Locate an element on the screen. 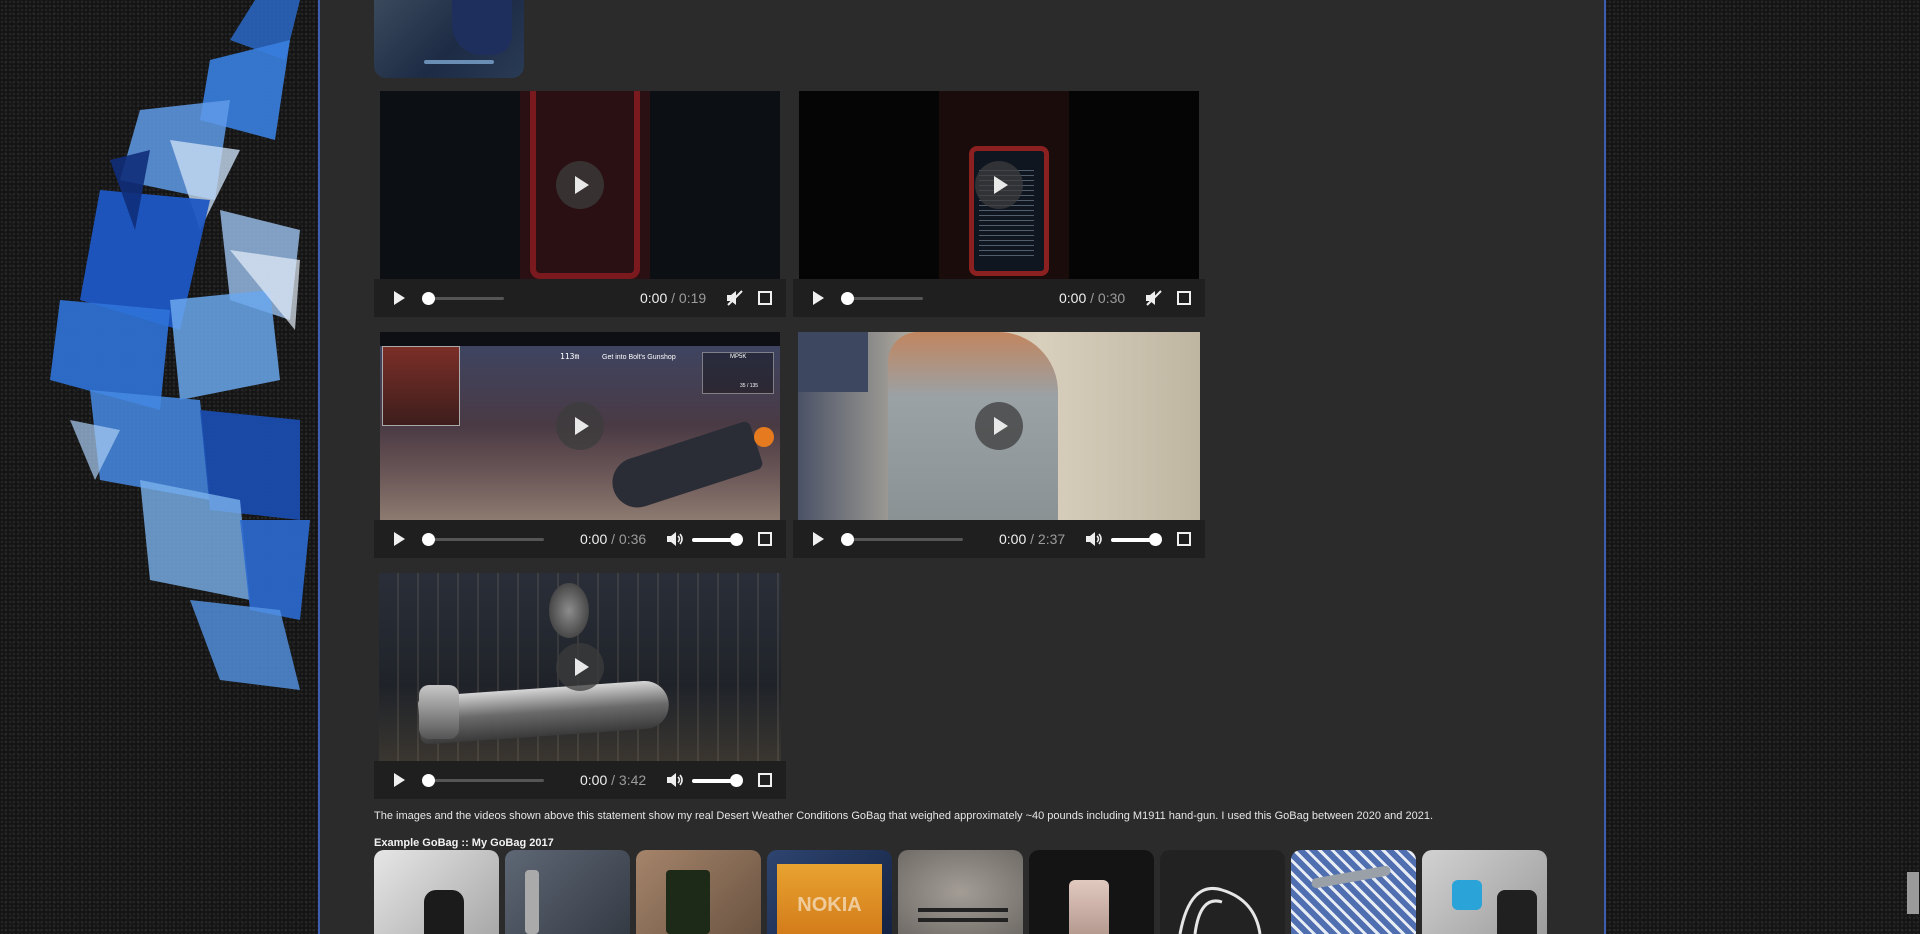 The image size is (1920, 934). time-display: 0:00 / 3:42 is located at coordinates (613, 780).